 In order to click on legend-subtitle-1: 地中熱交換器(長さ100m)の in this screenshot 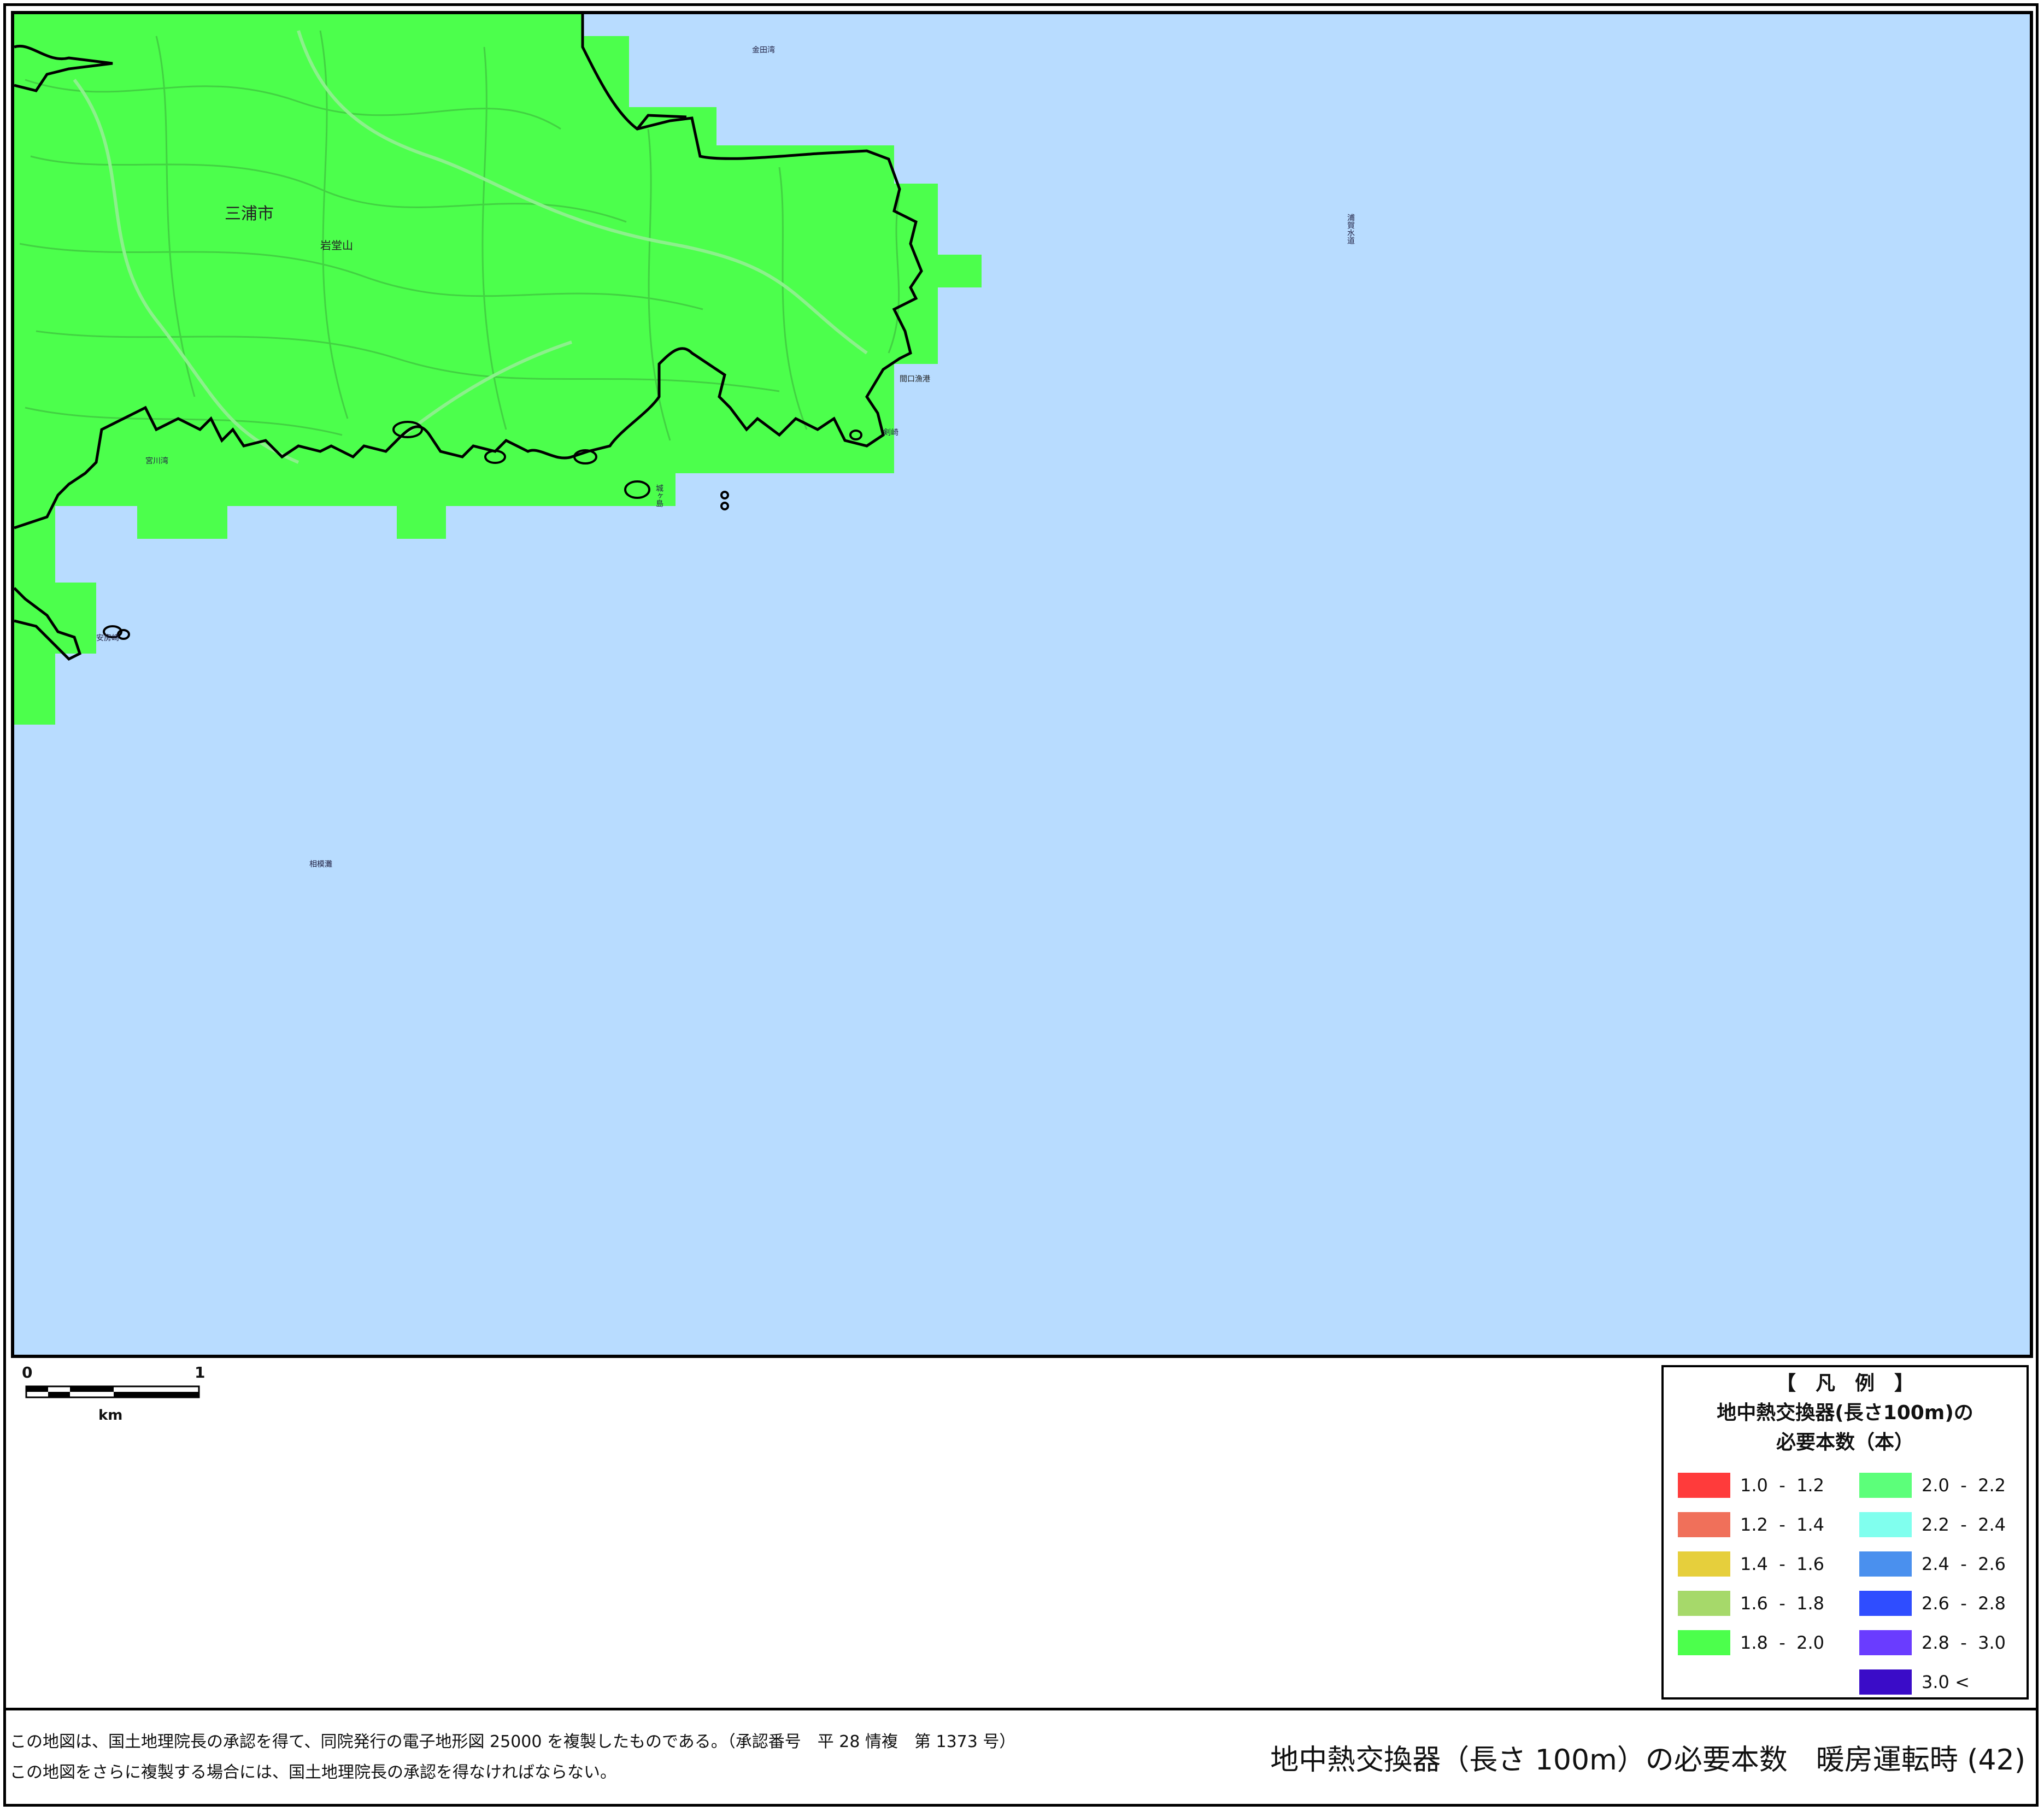, I will do `click(1845, 1413)`.